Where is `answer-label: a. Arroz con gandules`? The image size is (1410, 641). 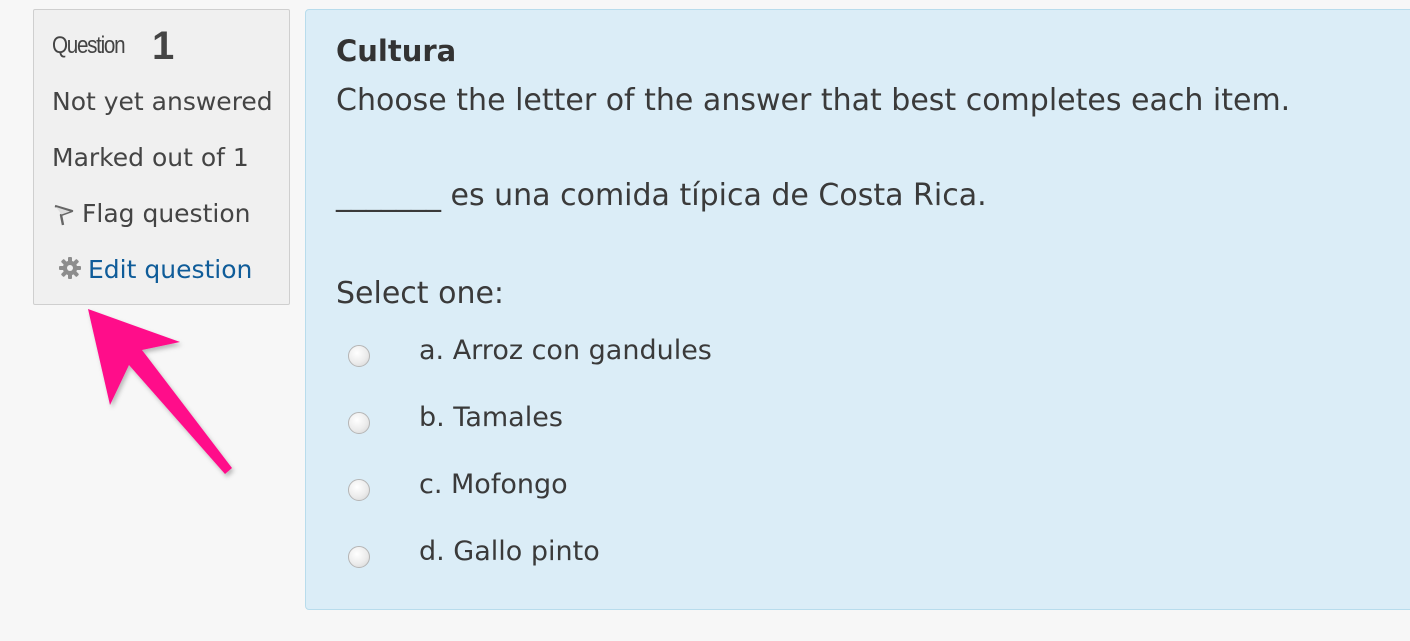 answer-label: a. Arroz con gandules is located at coordinates (565, 350).